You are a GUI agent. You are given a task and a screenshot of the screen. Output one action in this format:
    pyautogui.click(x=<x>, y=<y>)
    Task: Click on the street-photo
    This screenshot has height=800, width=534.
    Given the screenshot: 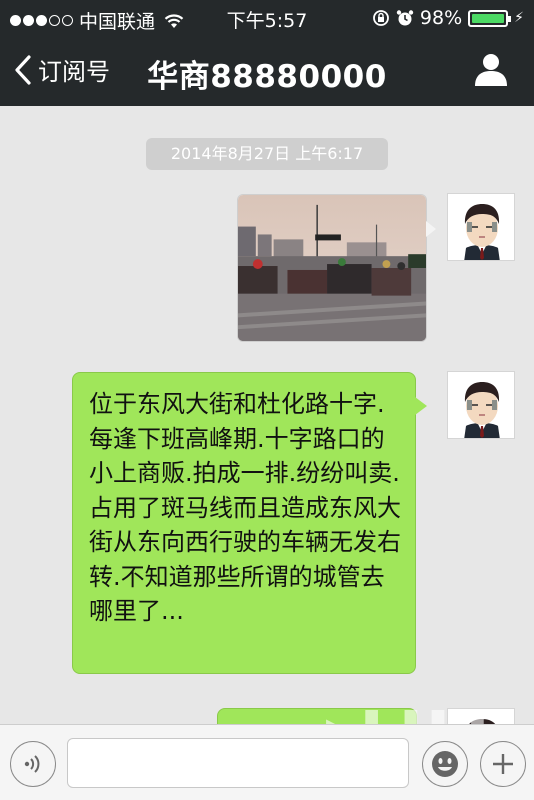 What is the action you would take?
    pyautogui.click(x=332, y=268)
    